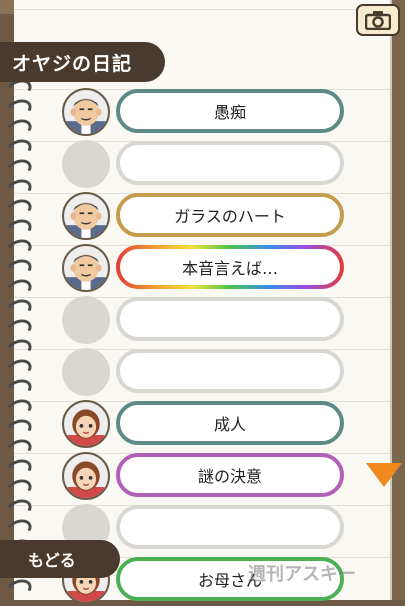 This screenshot has height=606, width=405. I want to click on entry-button: 成人, so click(230, 423).